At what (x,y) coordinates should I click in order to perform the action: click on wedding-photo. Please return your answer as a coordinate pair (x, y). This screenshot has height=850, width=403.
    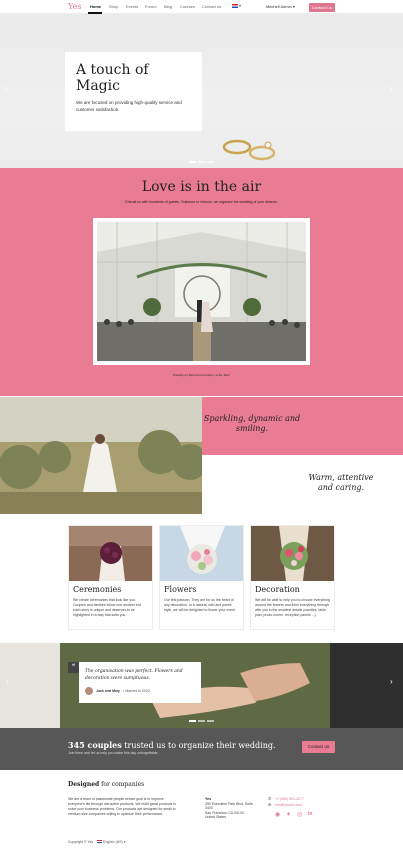
    Looking at the image, I should click on (201, 291).